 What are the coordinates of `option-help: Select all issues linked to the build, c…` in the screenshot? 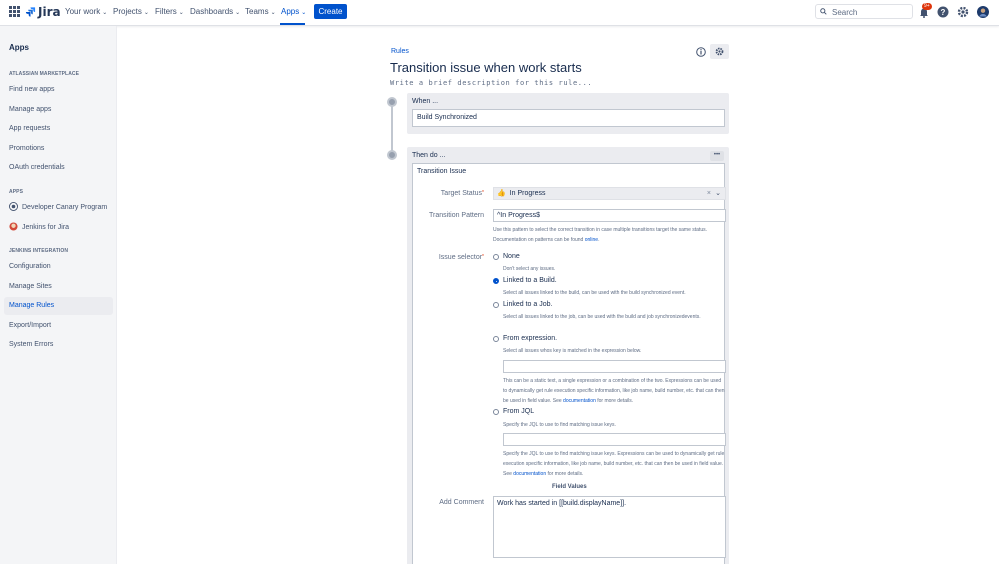 It's located at (594, 293).